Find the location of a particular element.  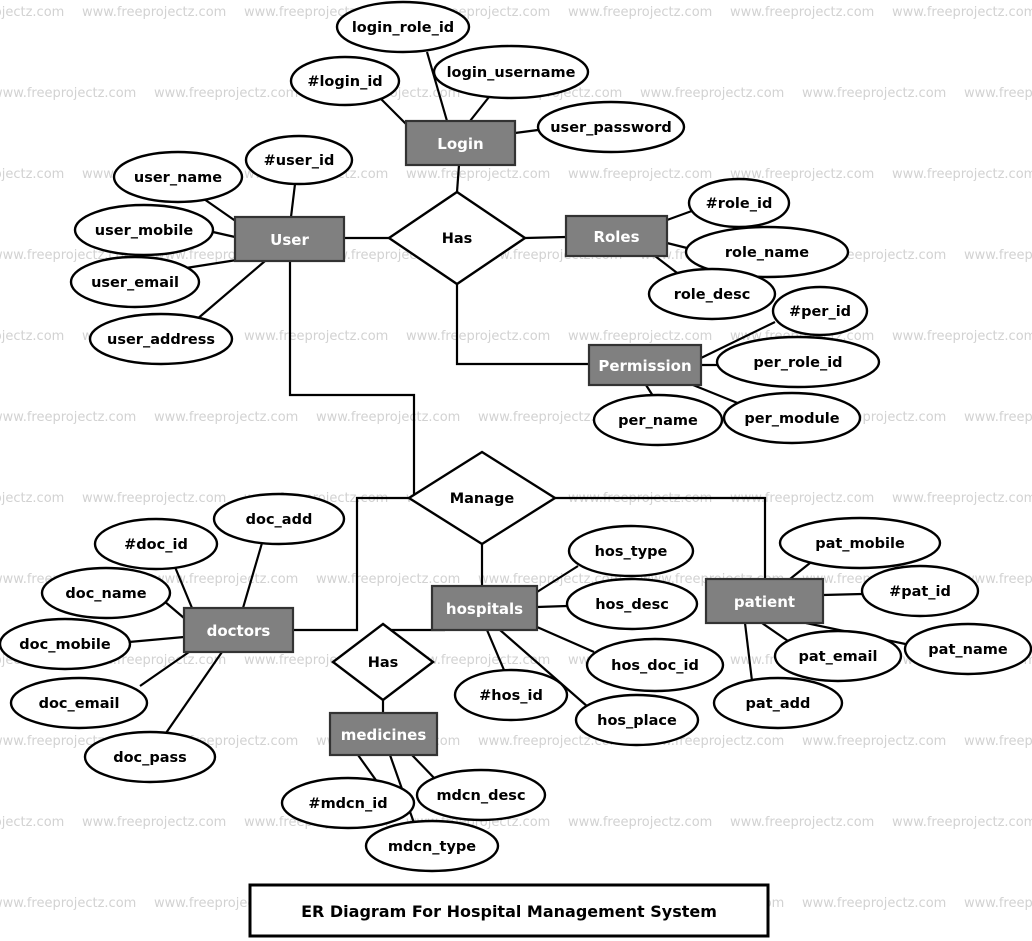

attribute-label: user_password is located at coordinates (611, 128).